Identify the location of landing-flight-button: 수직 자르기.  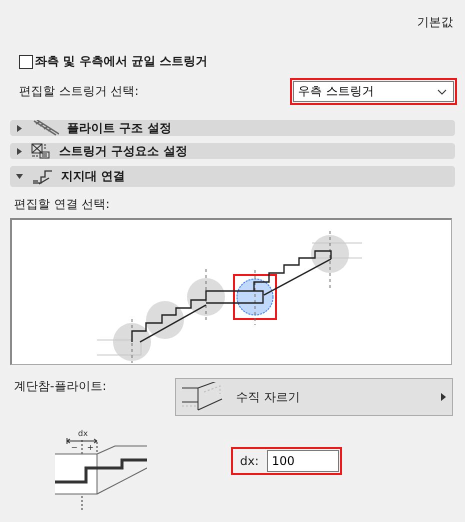
(314, 397).